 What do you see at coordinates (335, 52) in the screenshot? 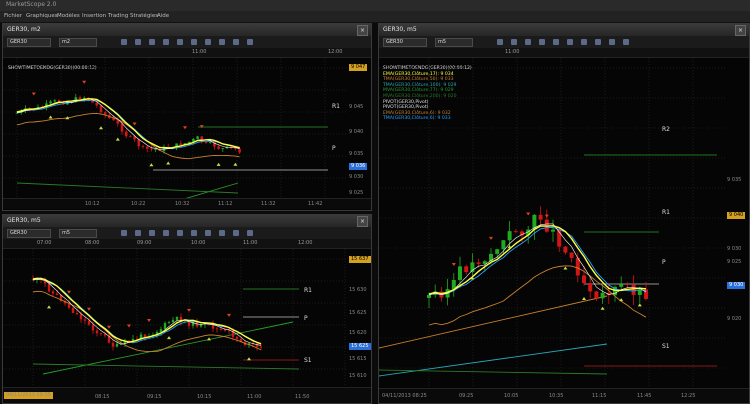
I see `time-label: 12:00` at bounding box center [335, 52].